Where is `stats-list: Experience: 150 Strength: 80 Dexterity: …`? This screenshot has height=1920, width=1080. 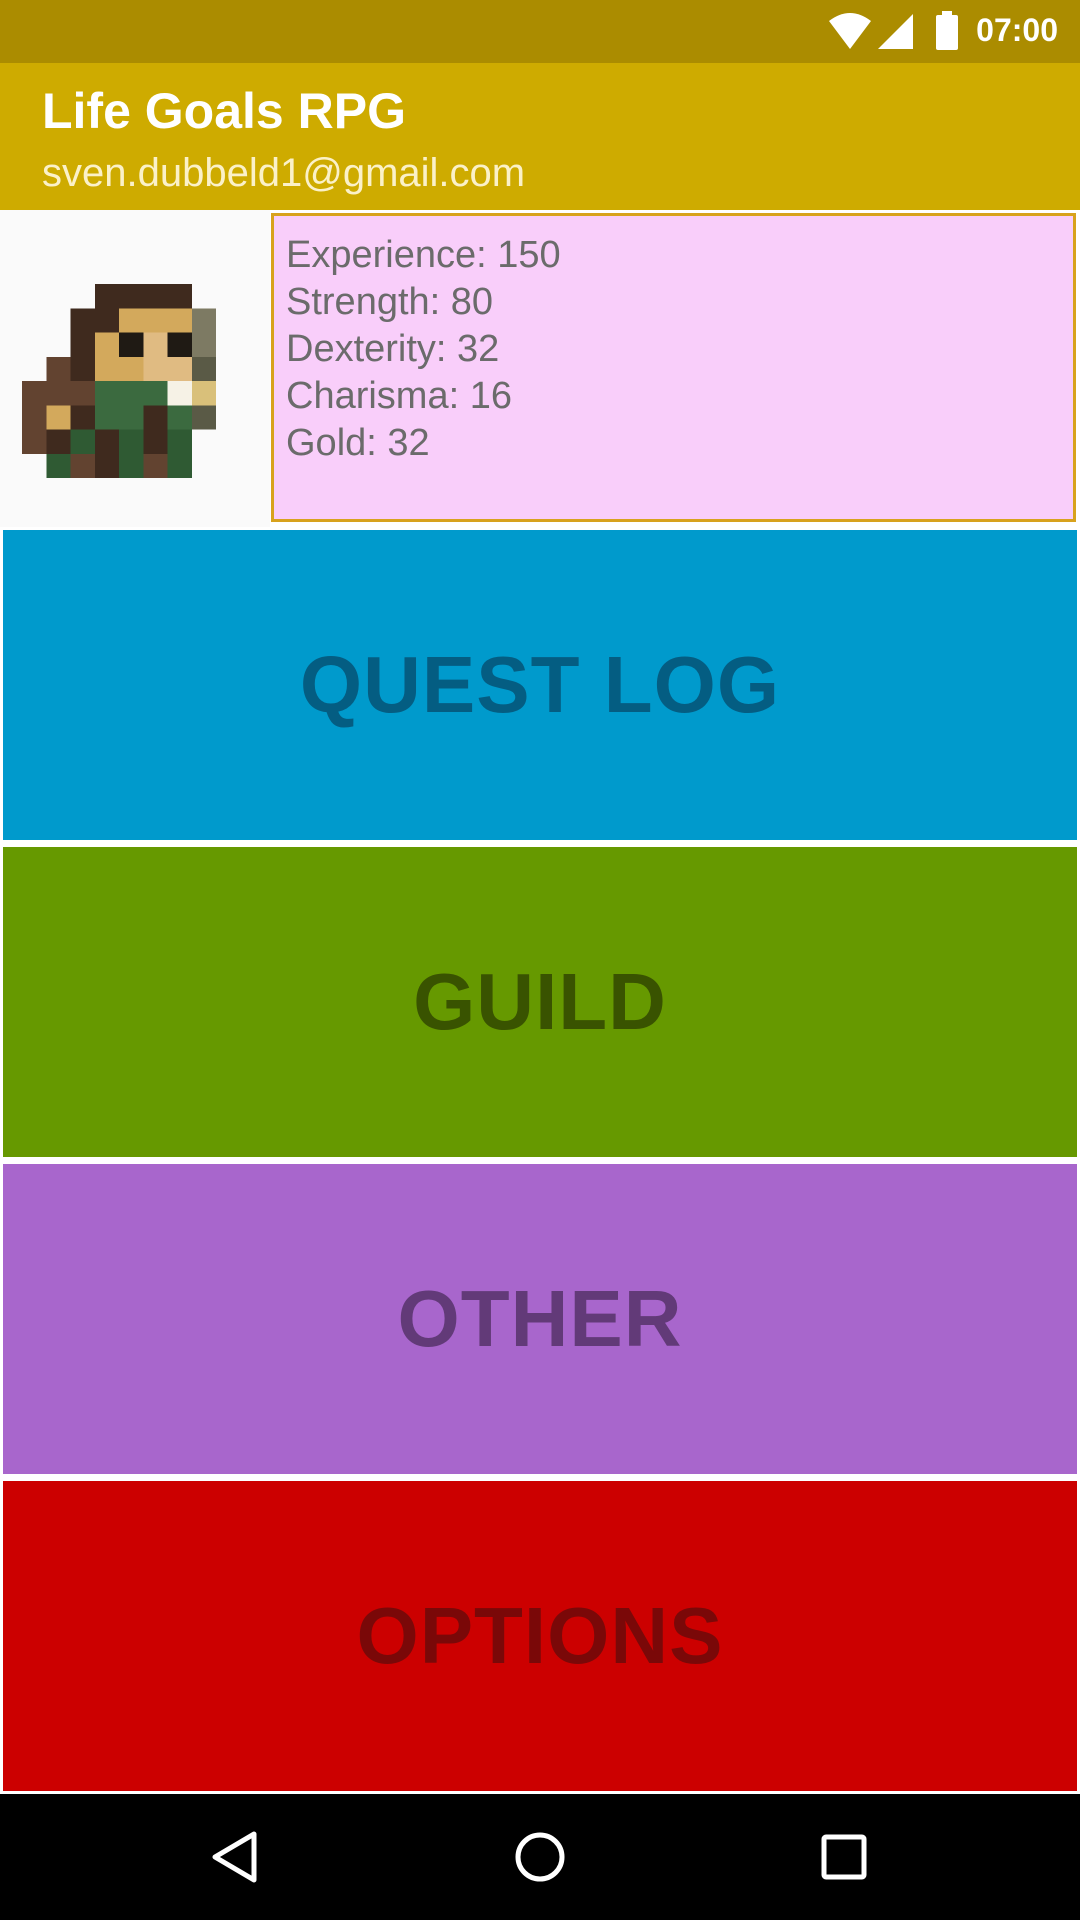 stats-list: Experience: 150 Strength: 80 Dexterity: … is located at coordinates (423, 349).